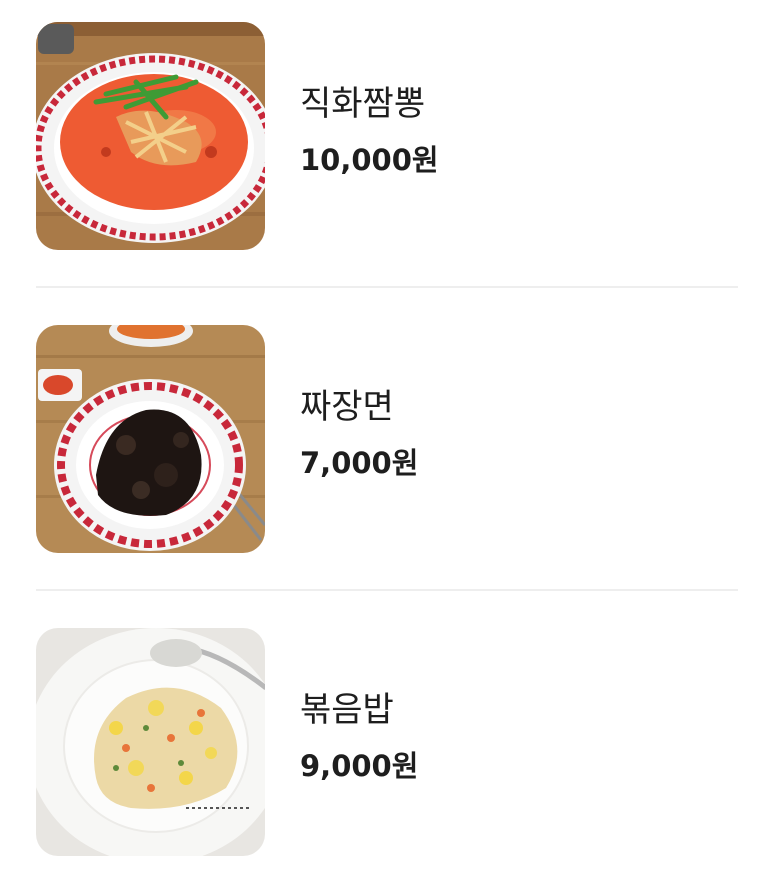 The height and width of the screenshot is (889, 773). What do you see at coordinates (150, 742) in the screenshot?
I see `fried-rice-photo` at bounding box center [150, 742].